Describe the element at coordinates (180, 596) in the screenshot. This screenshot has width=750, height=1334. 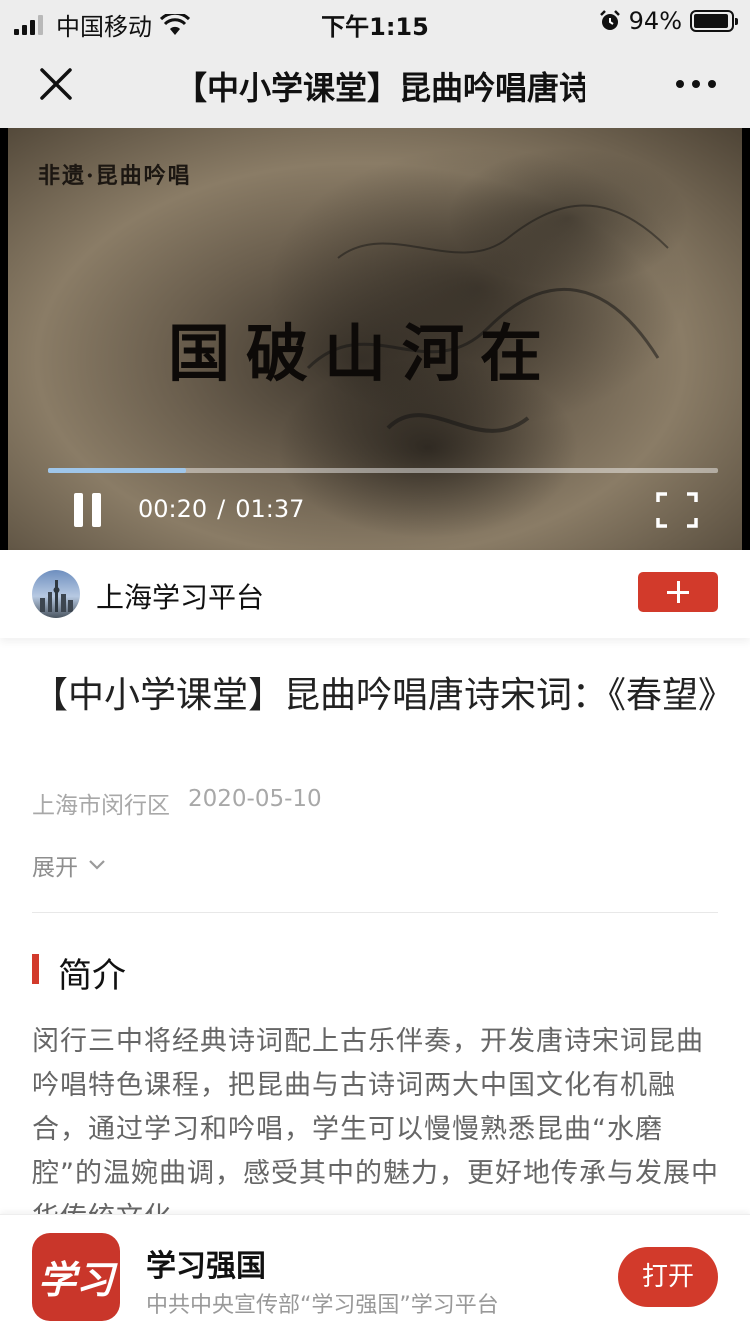
I see `author-name: 上海学习平台` at that location.